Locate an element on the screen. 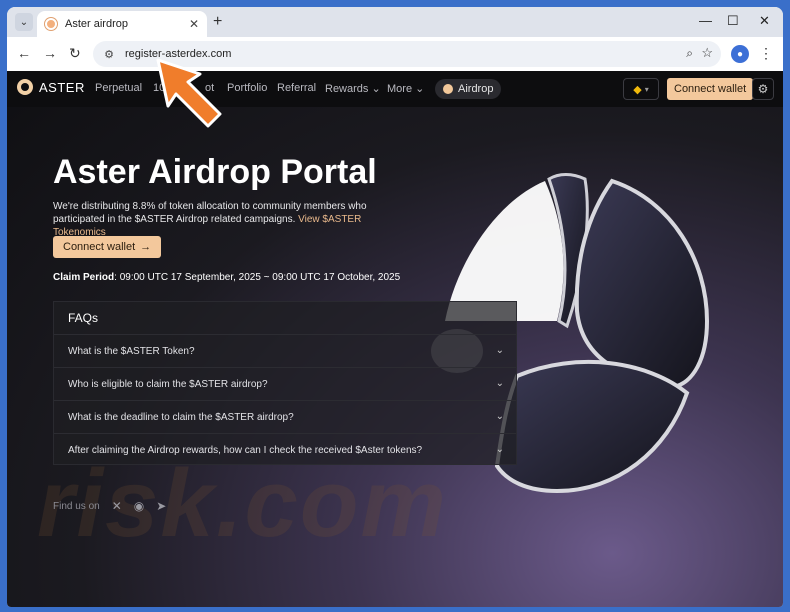 Image resolution: width=790 pixels, height=612 pixels. menu-kebab-icon: ⋮ is located at coordinates (766, 53).